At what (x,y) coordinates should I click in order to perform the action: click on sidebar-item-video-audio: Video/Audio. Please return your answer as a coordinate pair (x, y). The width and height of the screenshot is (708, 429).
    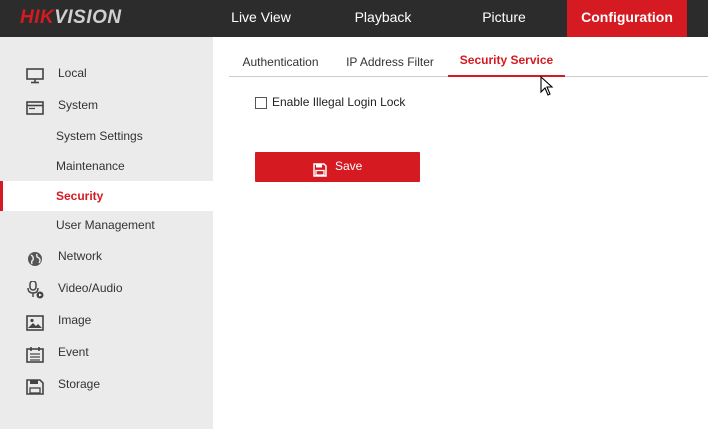
    Looking at the image, I should click on (106, 288).